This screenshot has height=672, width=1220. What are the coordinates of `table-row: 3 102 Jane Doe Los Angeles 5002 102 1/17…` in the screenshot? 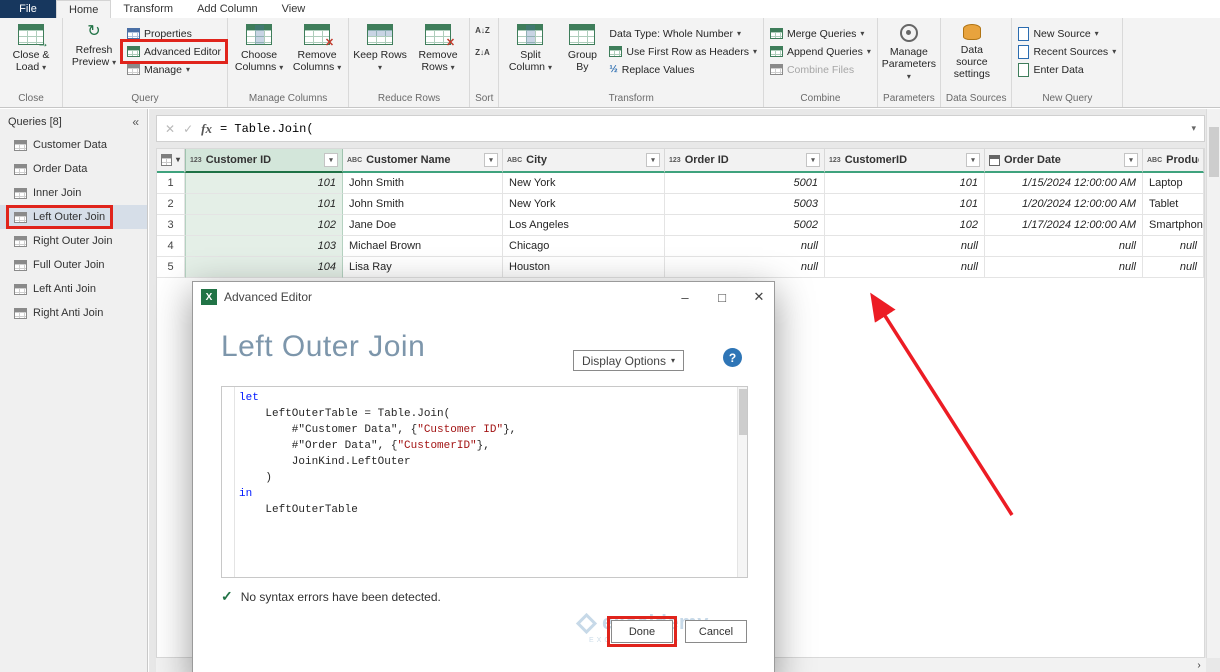 It's located at (680, 225).